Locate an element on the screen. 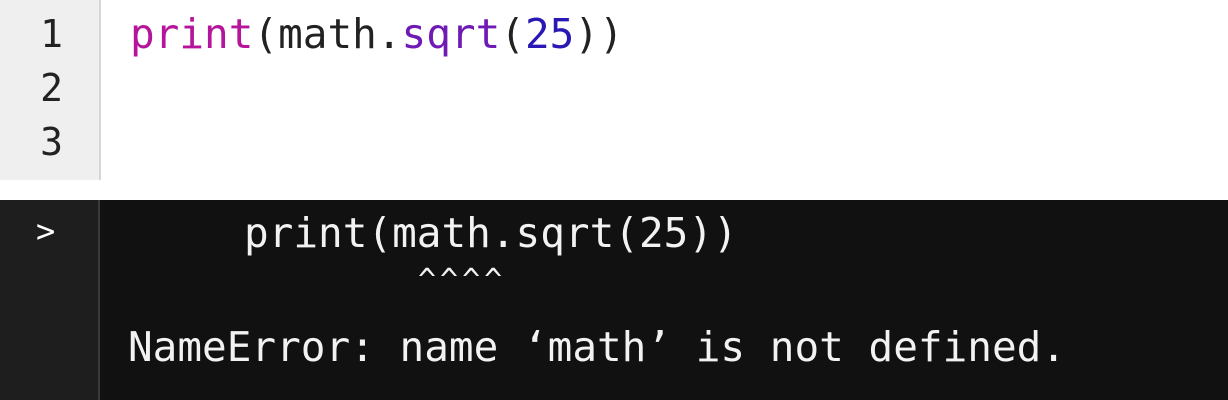 The width and height of the screenshot is (1228, 400). paren-token: )) is located at coordinates (599, 34).